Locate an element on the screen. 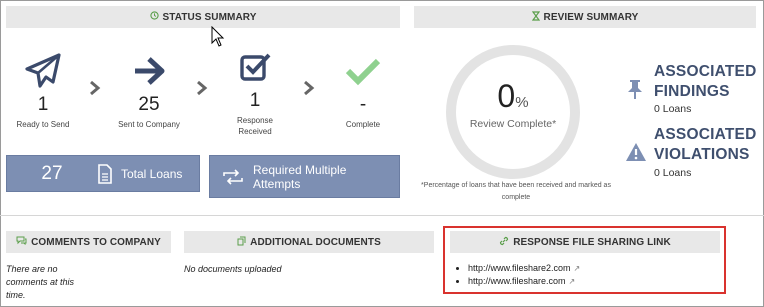 The image size is (764, 307). review-summary-title: REVIEW SUMMARY is located at coordinates (591, 17).